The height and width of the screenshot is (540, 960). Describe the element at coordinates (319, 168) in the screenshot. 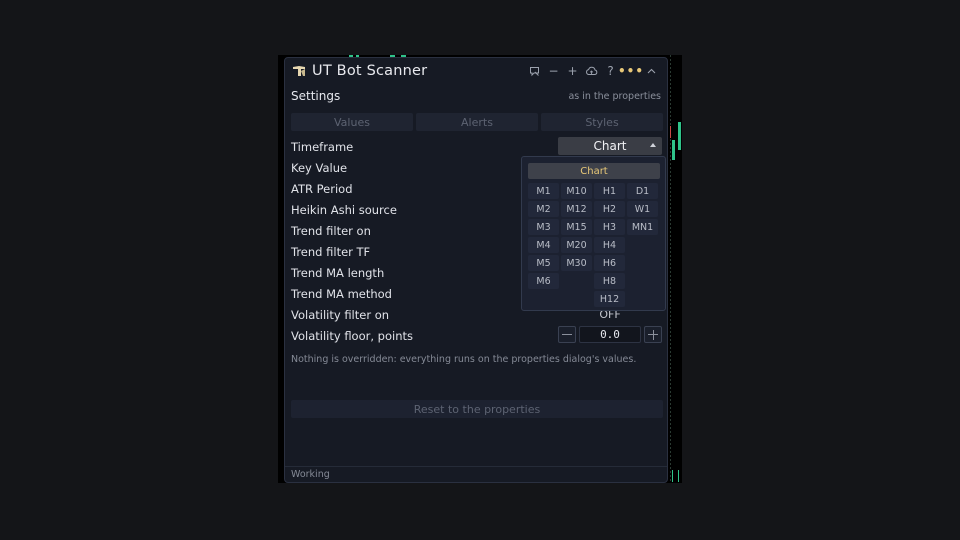

I see `key-value-label: Key Value` at that location.